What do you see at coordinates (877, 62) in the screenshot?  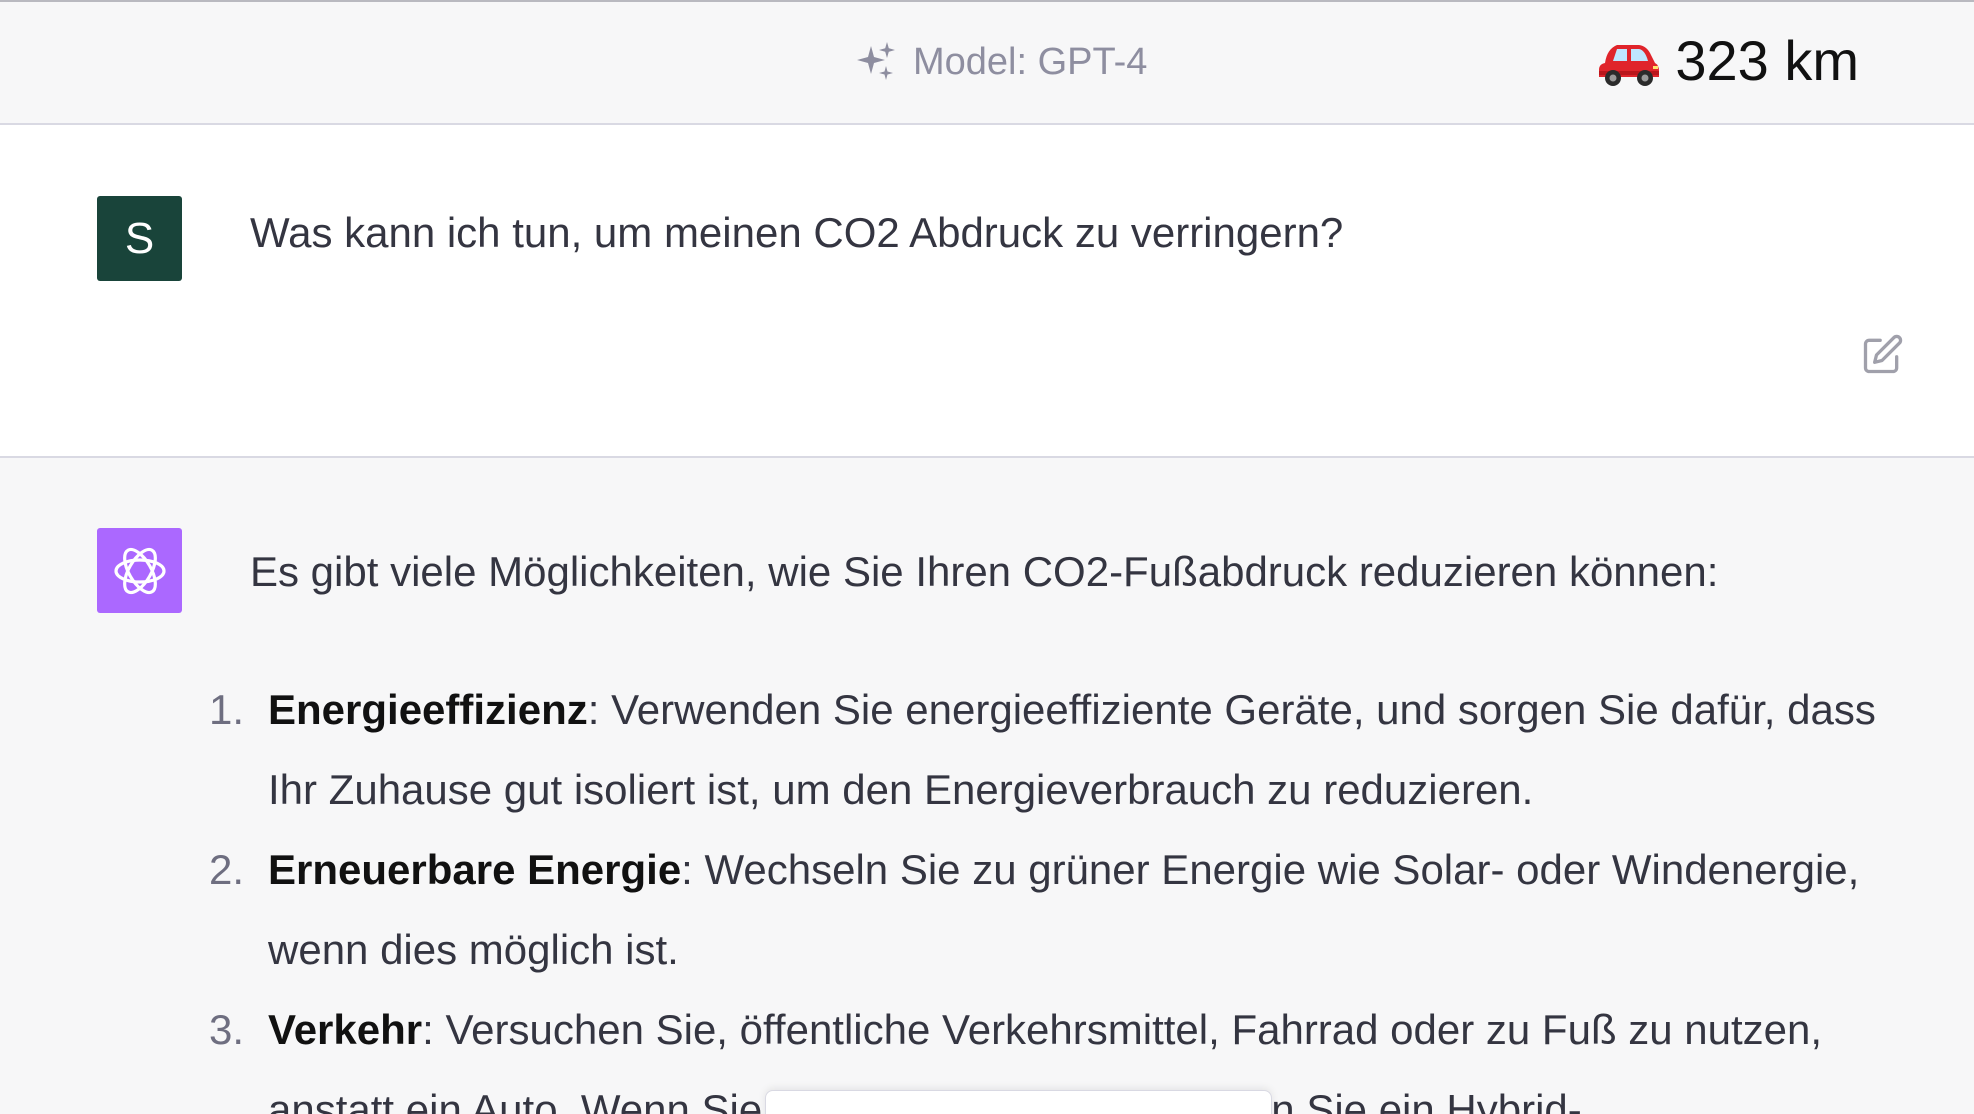 I see `sparkle-icon` at bounding box center [877, 62].